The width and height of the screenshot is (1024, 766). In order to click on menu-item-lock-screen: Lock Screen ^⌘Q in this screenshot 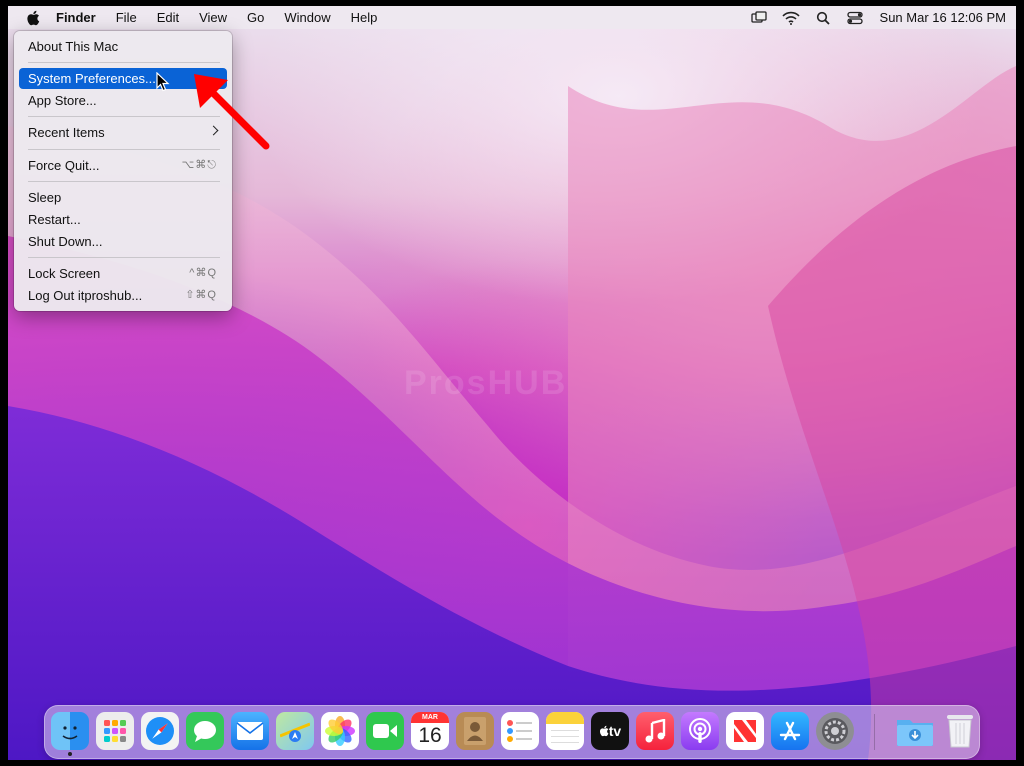, I will do `click(123, 273)`.